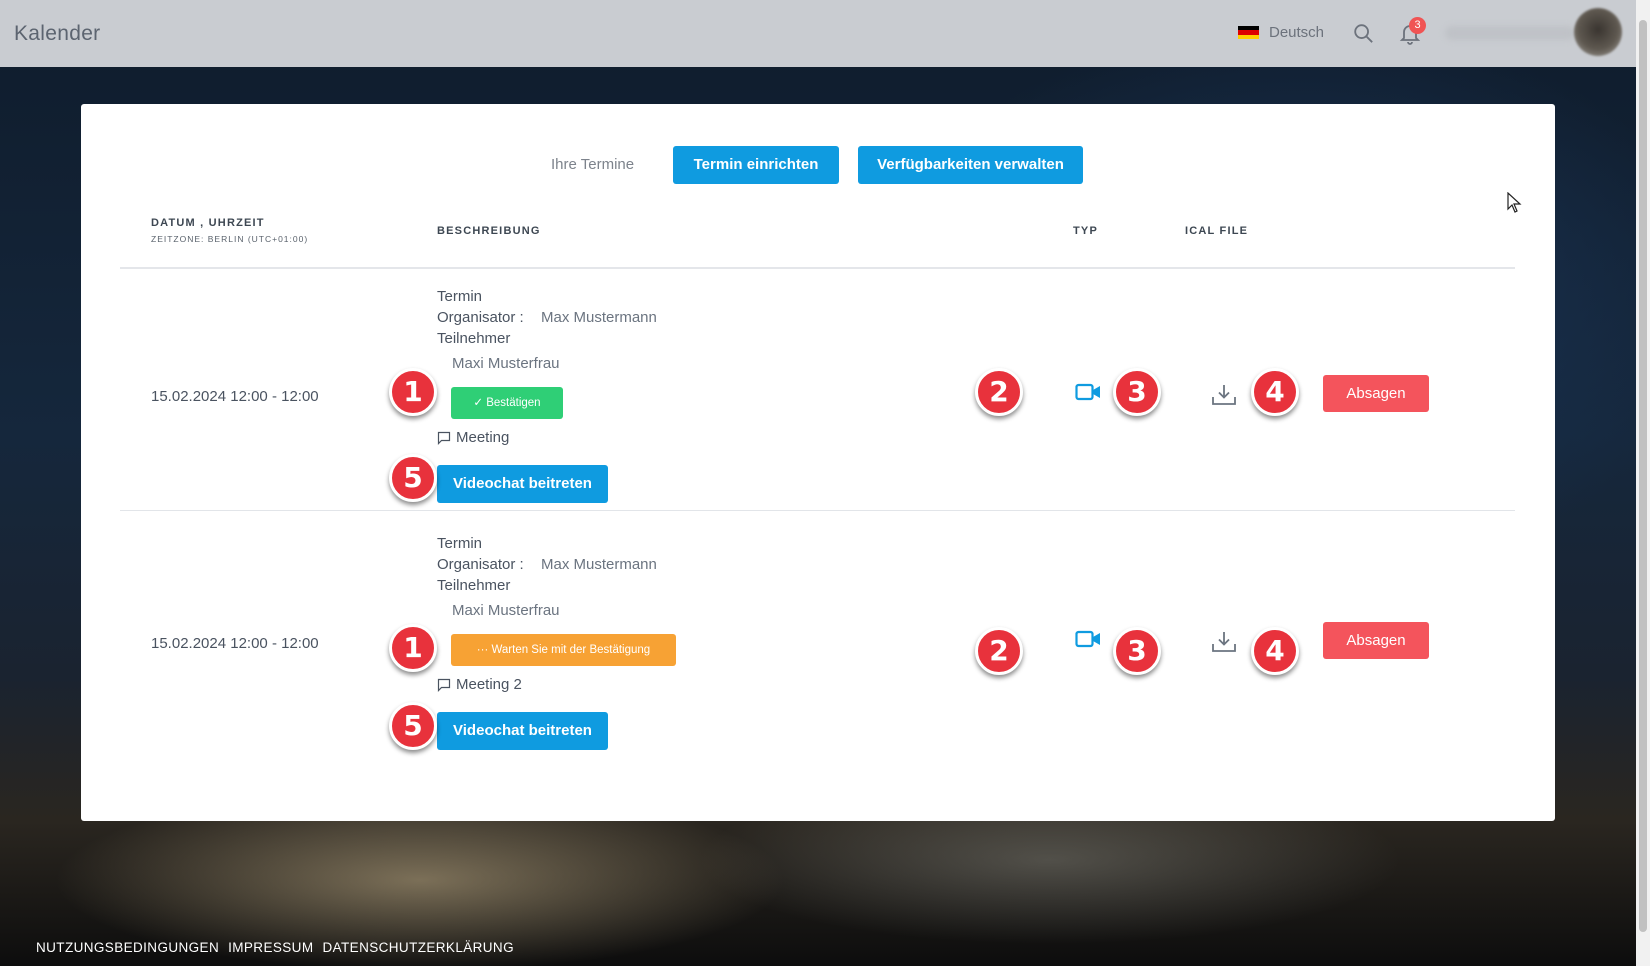 This screenshot has height=966, width=1650. I want to click on search-icon, so click(1363, 33).